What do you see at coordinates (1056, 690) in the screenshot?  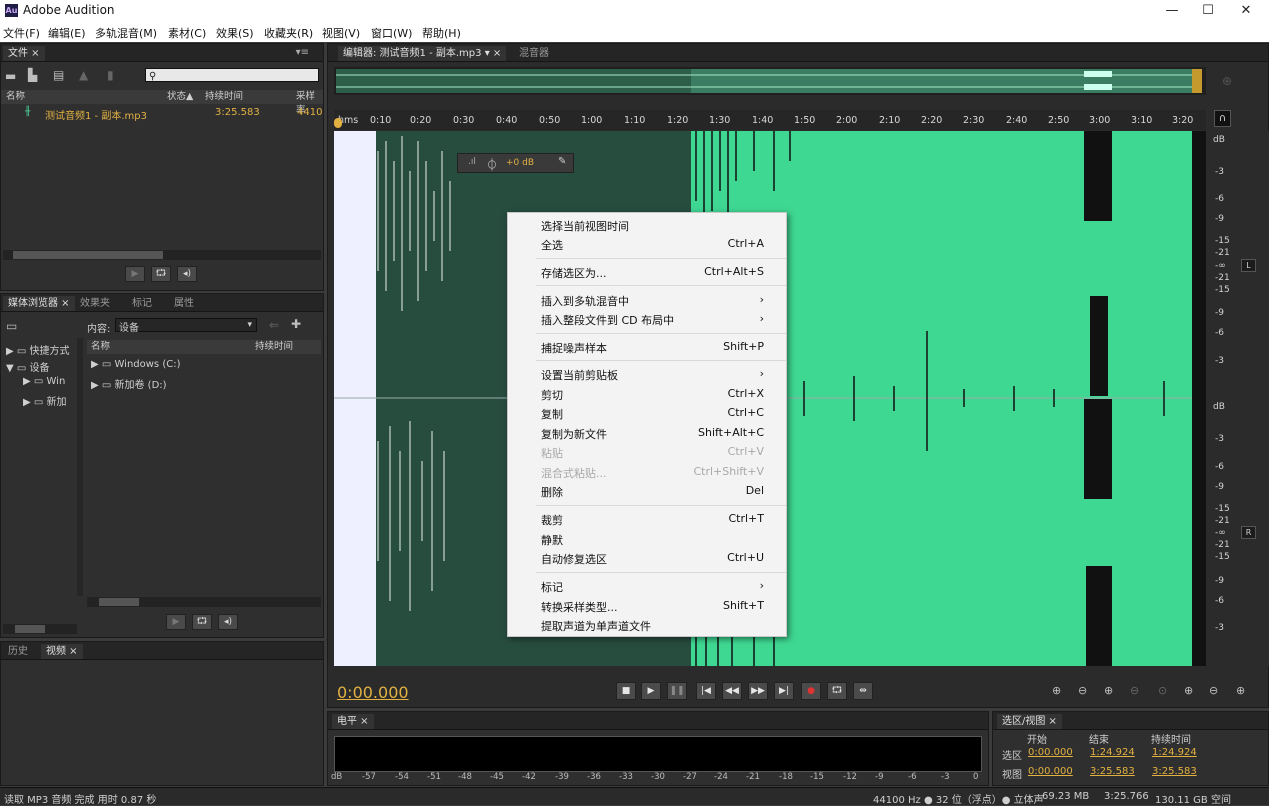 I see `zoom-in-amplitude-icon: ⊕` at bounding box center [1056, 690].